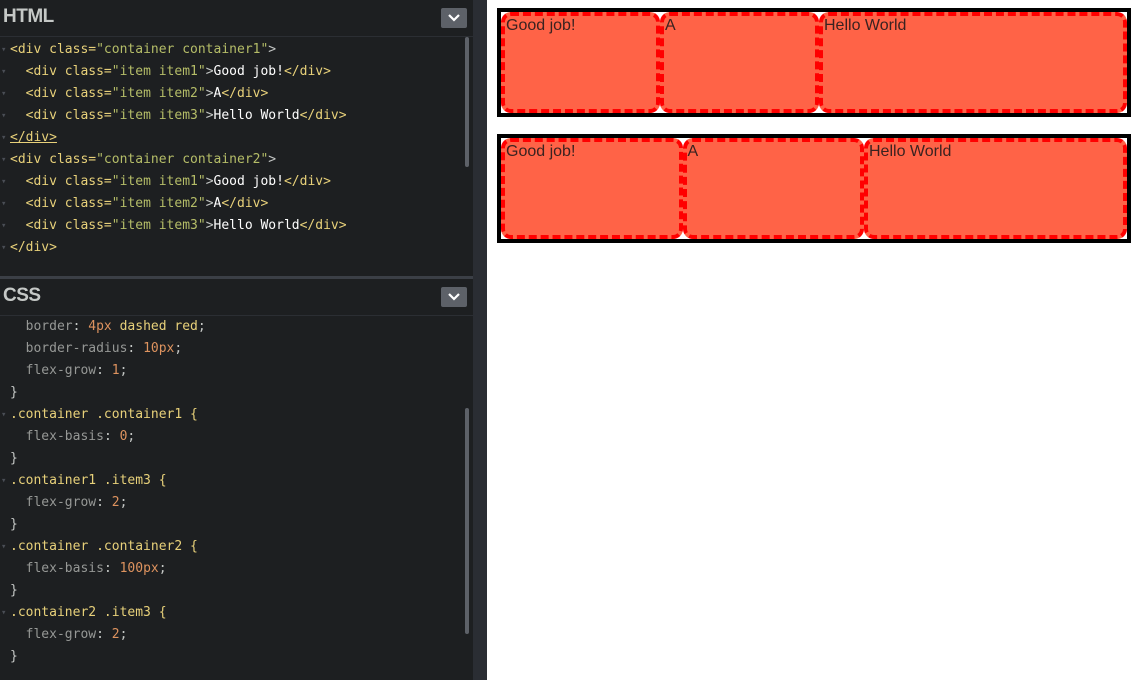  What do you see at coordinates (61, 634) in the screenshot?
I see `code-token-property: flex-grow` at bounding box center [61, 634].